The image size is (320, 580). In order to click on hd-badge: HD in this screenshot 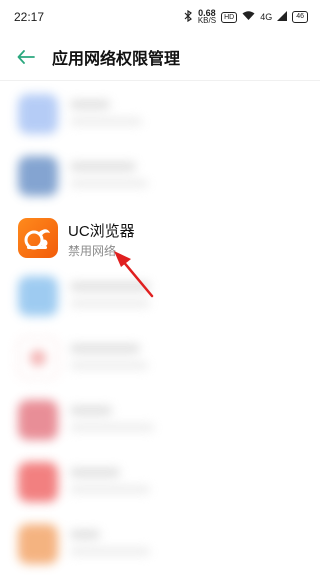, I will do `click(229, 17)`.